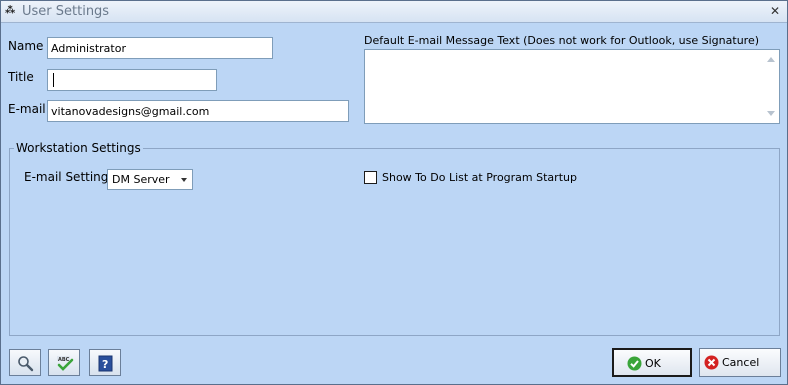 The height and width of the screenshot is (385, 788). Describe the element at coordinates (370, 177) in the screenshot. I see `todo-startup-checkbox` at that location.